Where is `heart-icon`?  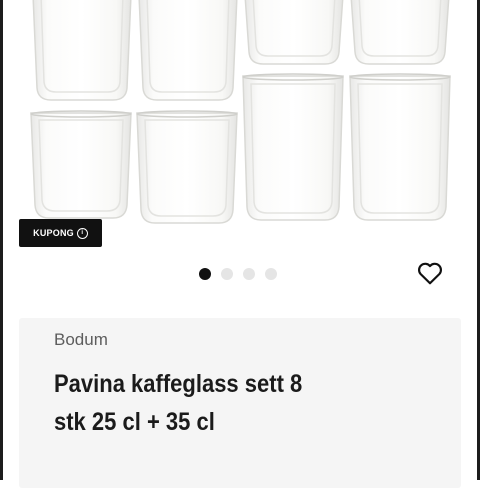
heart-icon is located at coordinates (430, 273).